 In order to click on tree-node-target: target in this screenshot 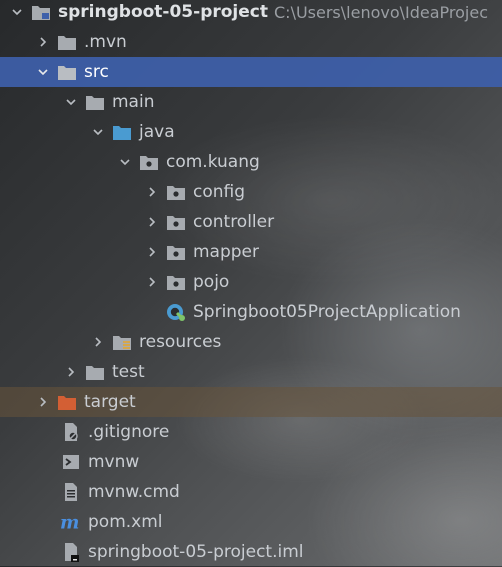, I will do `click(251, 402)`.